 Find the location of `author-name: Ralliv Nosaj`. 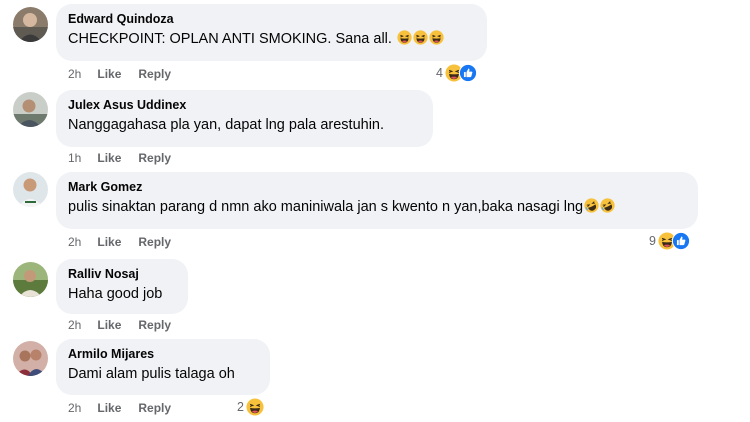

author-name: Ralliv Nosaj is located at coordinates (122, 274).